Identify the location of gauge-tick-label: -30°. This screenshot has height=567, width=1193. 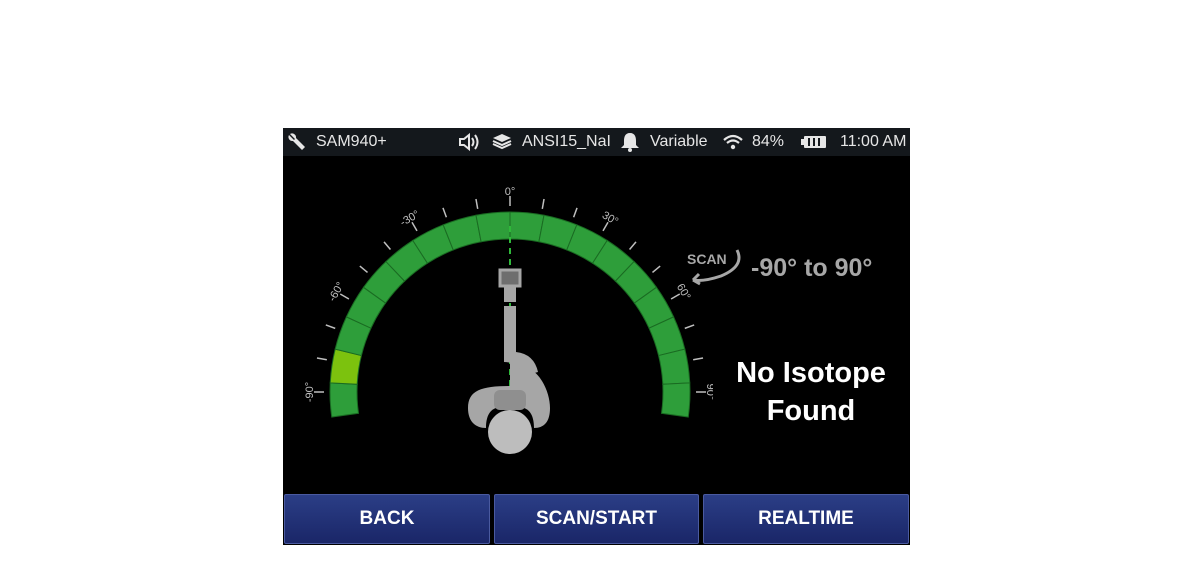
(410, 218).